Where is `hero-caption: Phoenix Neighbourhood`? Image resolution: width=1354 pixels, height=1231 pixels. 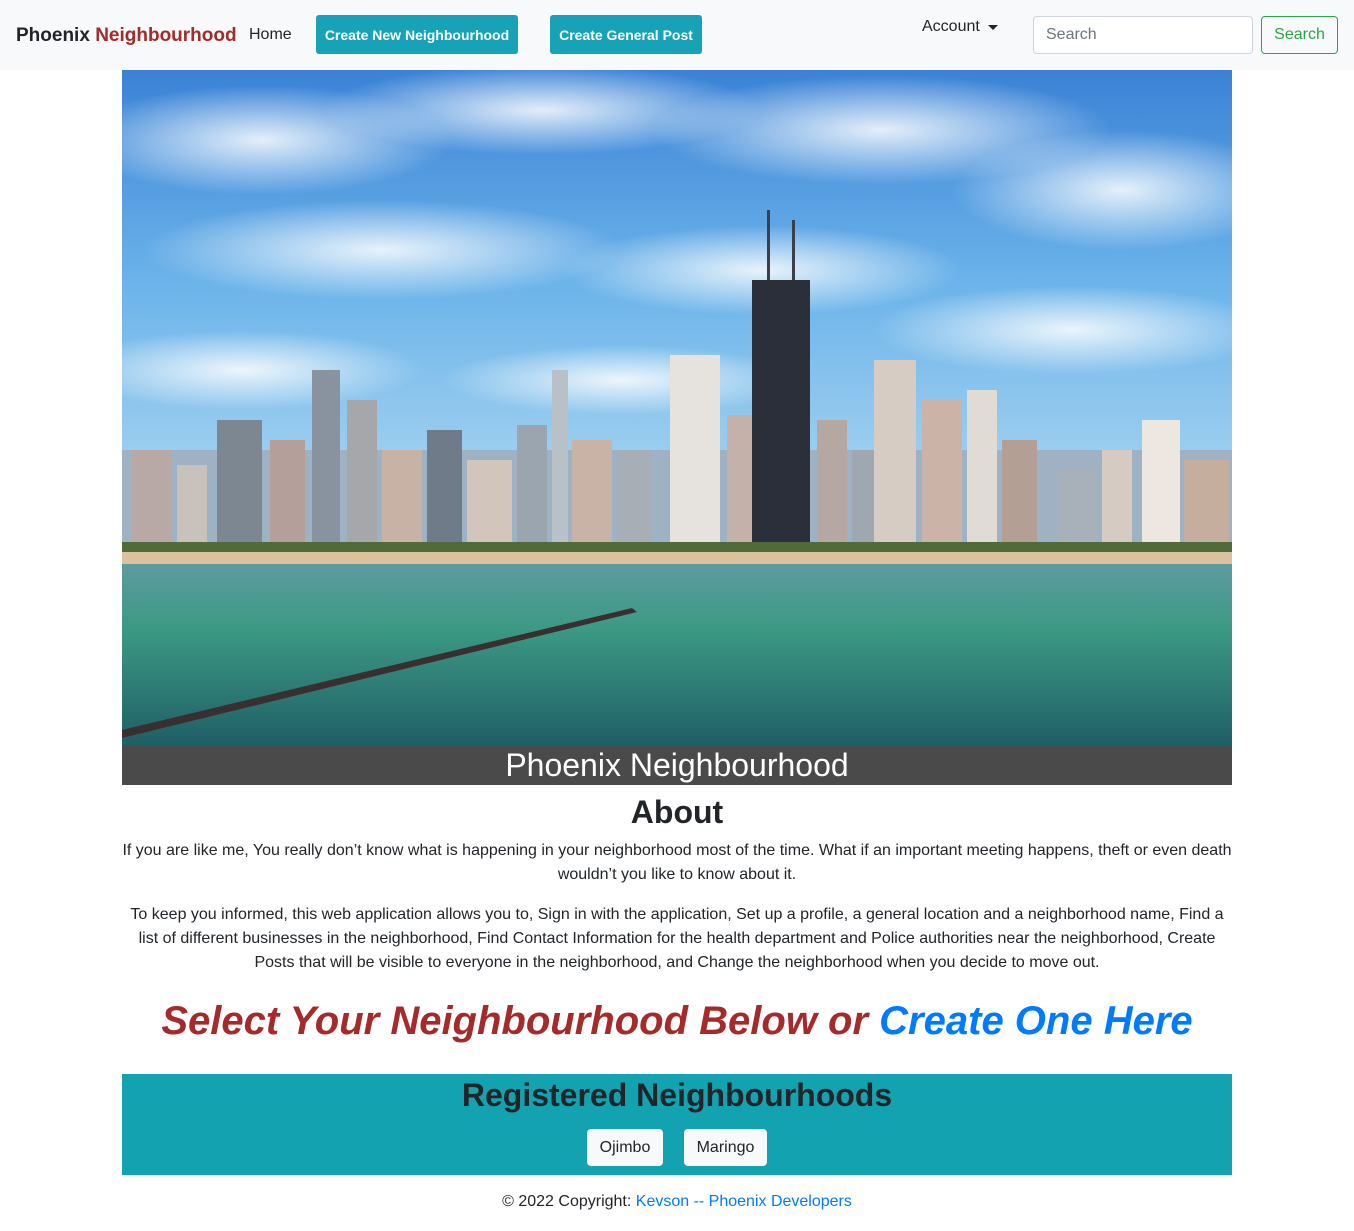 hero-caption: Phoenix Neighbourhood is located at coordinates (677, 765).